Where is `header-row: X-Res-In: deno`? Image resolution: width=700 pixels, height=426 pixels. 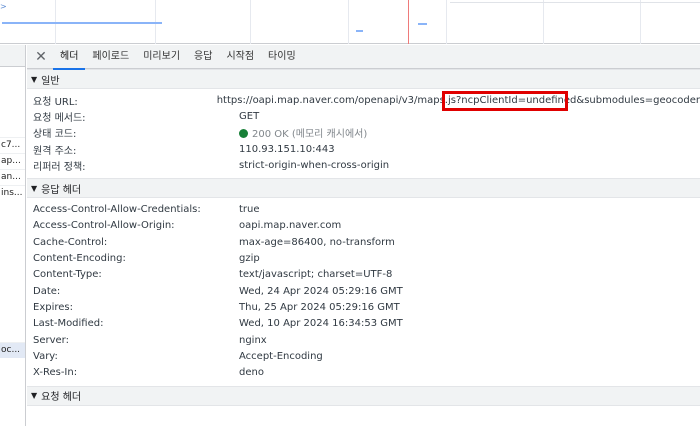 header-row: X-Res-In: deno is located at coordinates (363, 372).